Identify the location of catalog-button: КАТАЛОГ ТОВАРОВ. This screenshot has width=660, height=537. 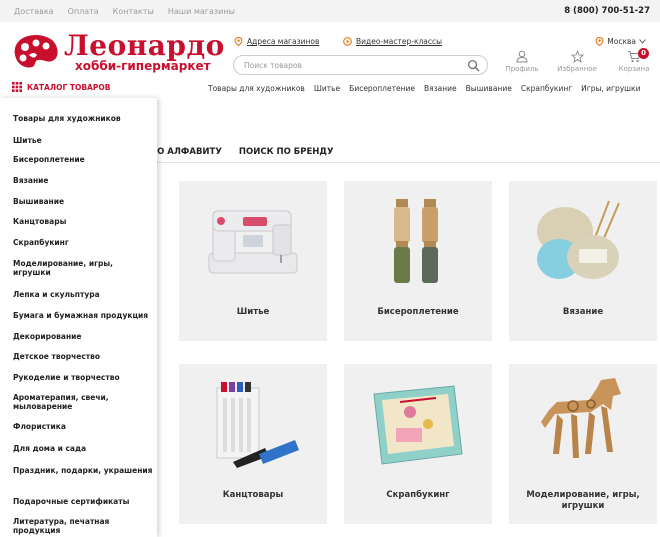
(61, 87).